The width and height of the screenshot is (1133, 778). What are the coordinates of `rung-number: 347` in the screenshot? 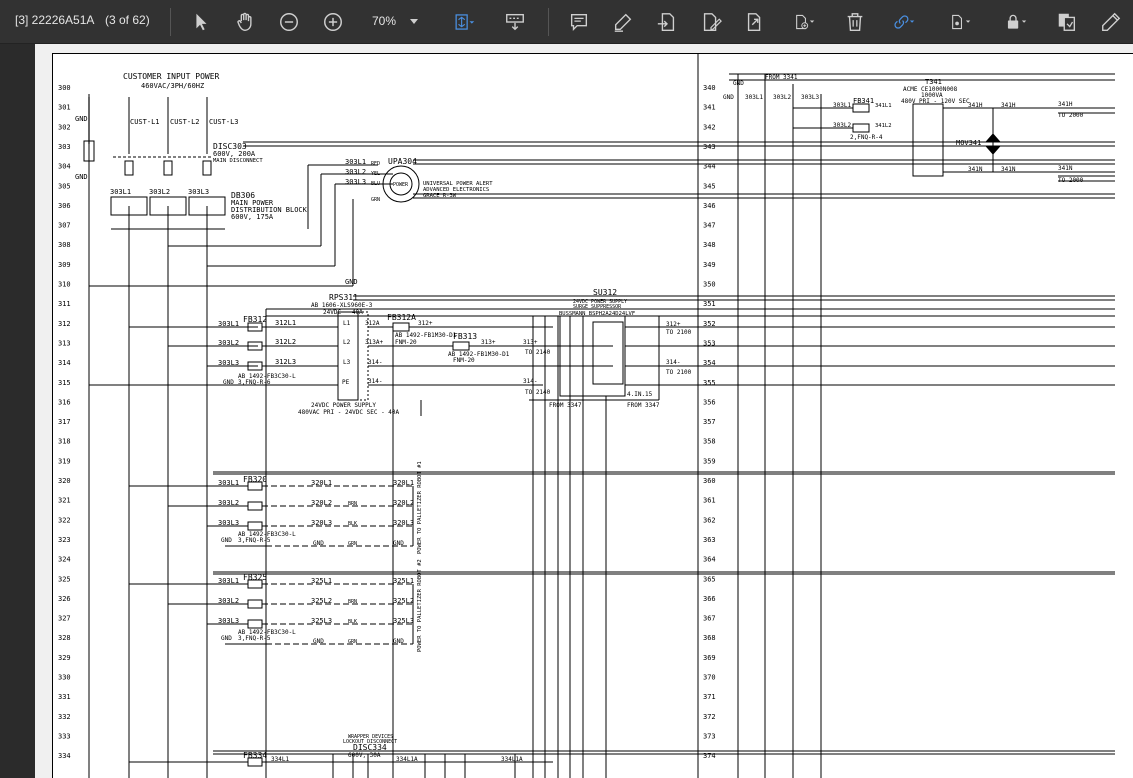 It's located at (709, 226).